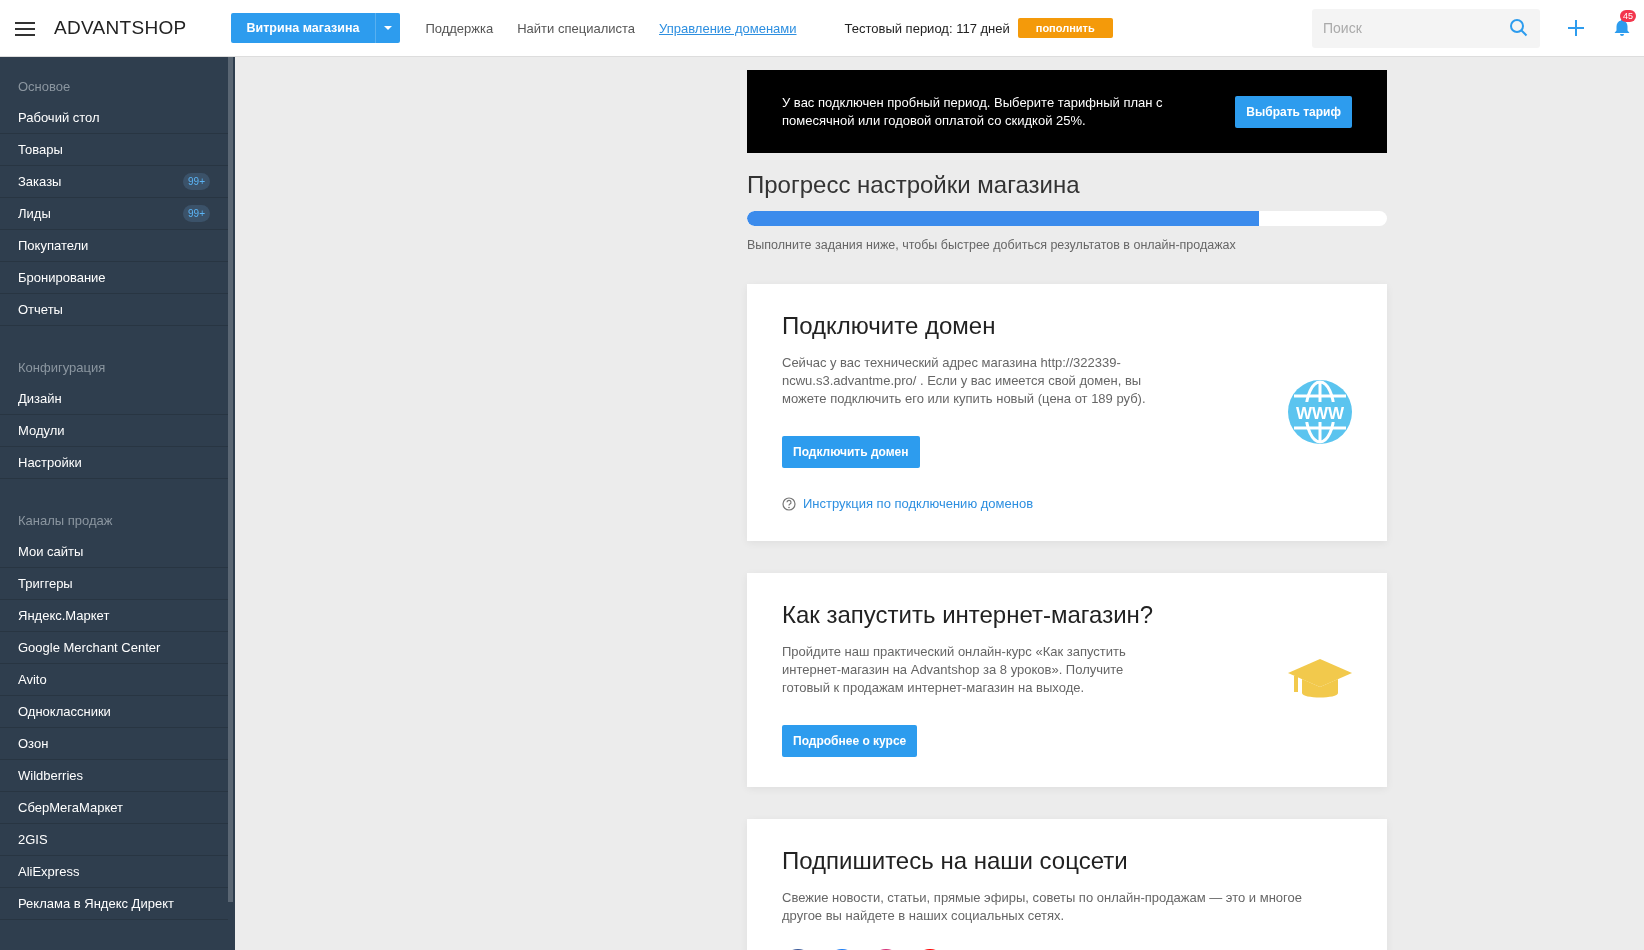 This screenshot has width=1644, height=950. What do you see at coordinates (789, 503) in the screenshot?
I see `help-icon` at bounding box center [789, 503].